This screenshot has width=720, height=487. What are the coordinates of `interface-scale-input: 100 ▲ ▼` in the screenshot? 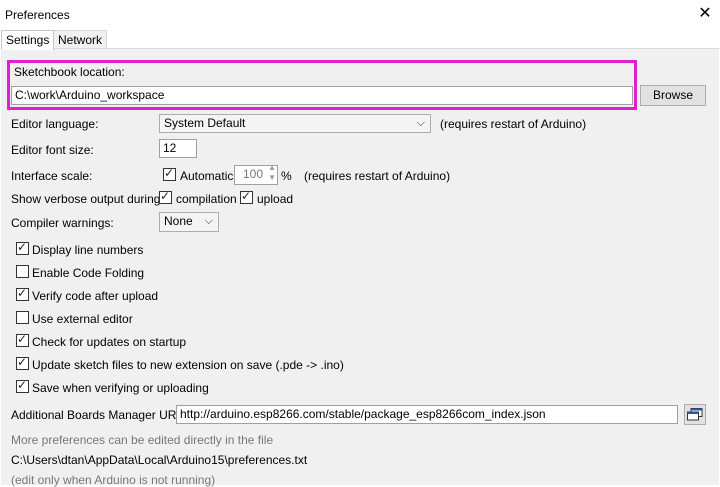 It's located at (256, 175).